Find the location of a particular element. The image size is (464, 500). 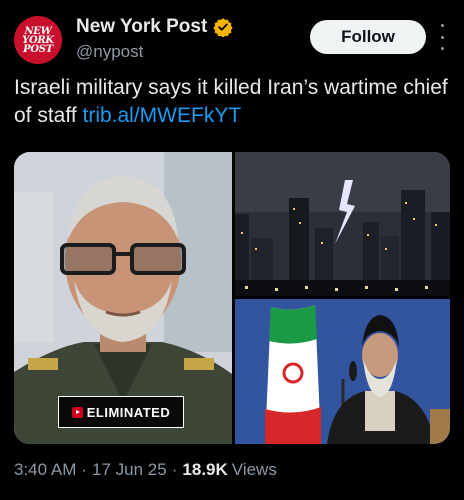

city-skyline-illustration is located at coordinates (342, 224).